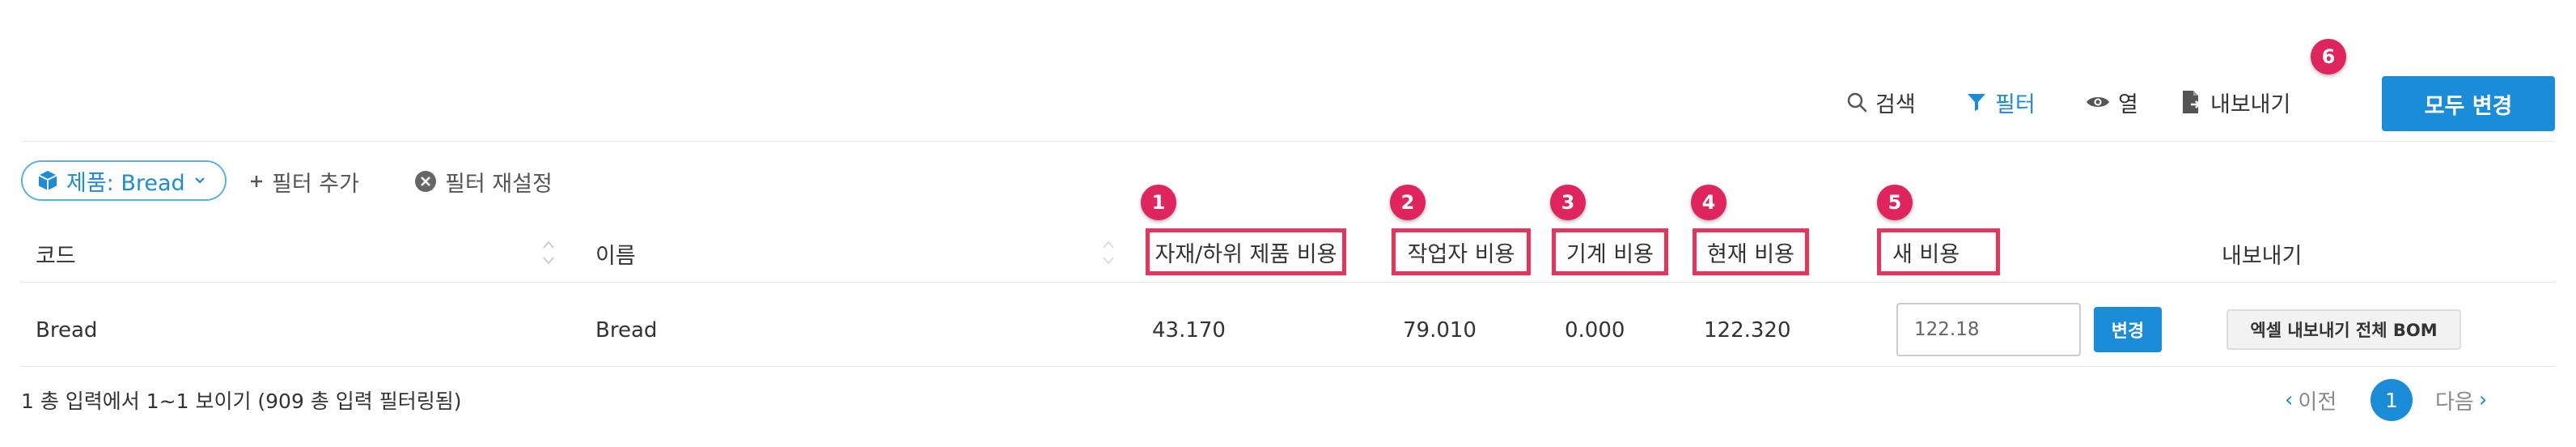 This screenshot has height=447, width=2576. What do you see at coordinates (626, 330) in the screenshot?
I see `cell-name: Bread` at bounding box center [626, 330].